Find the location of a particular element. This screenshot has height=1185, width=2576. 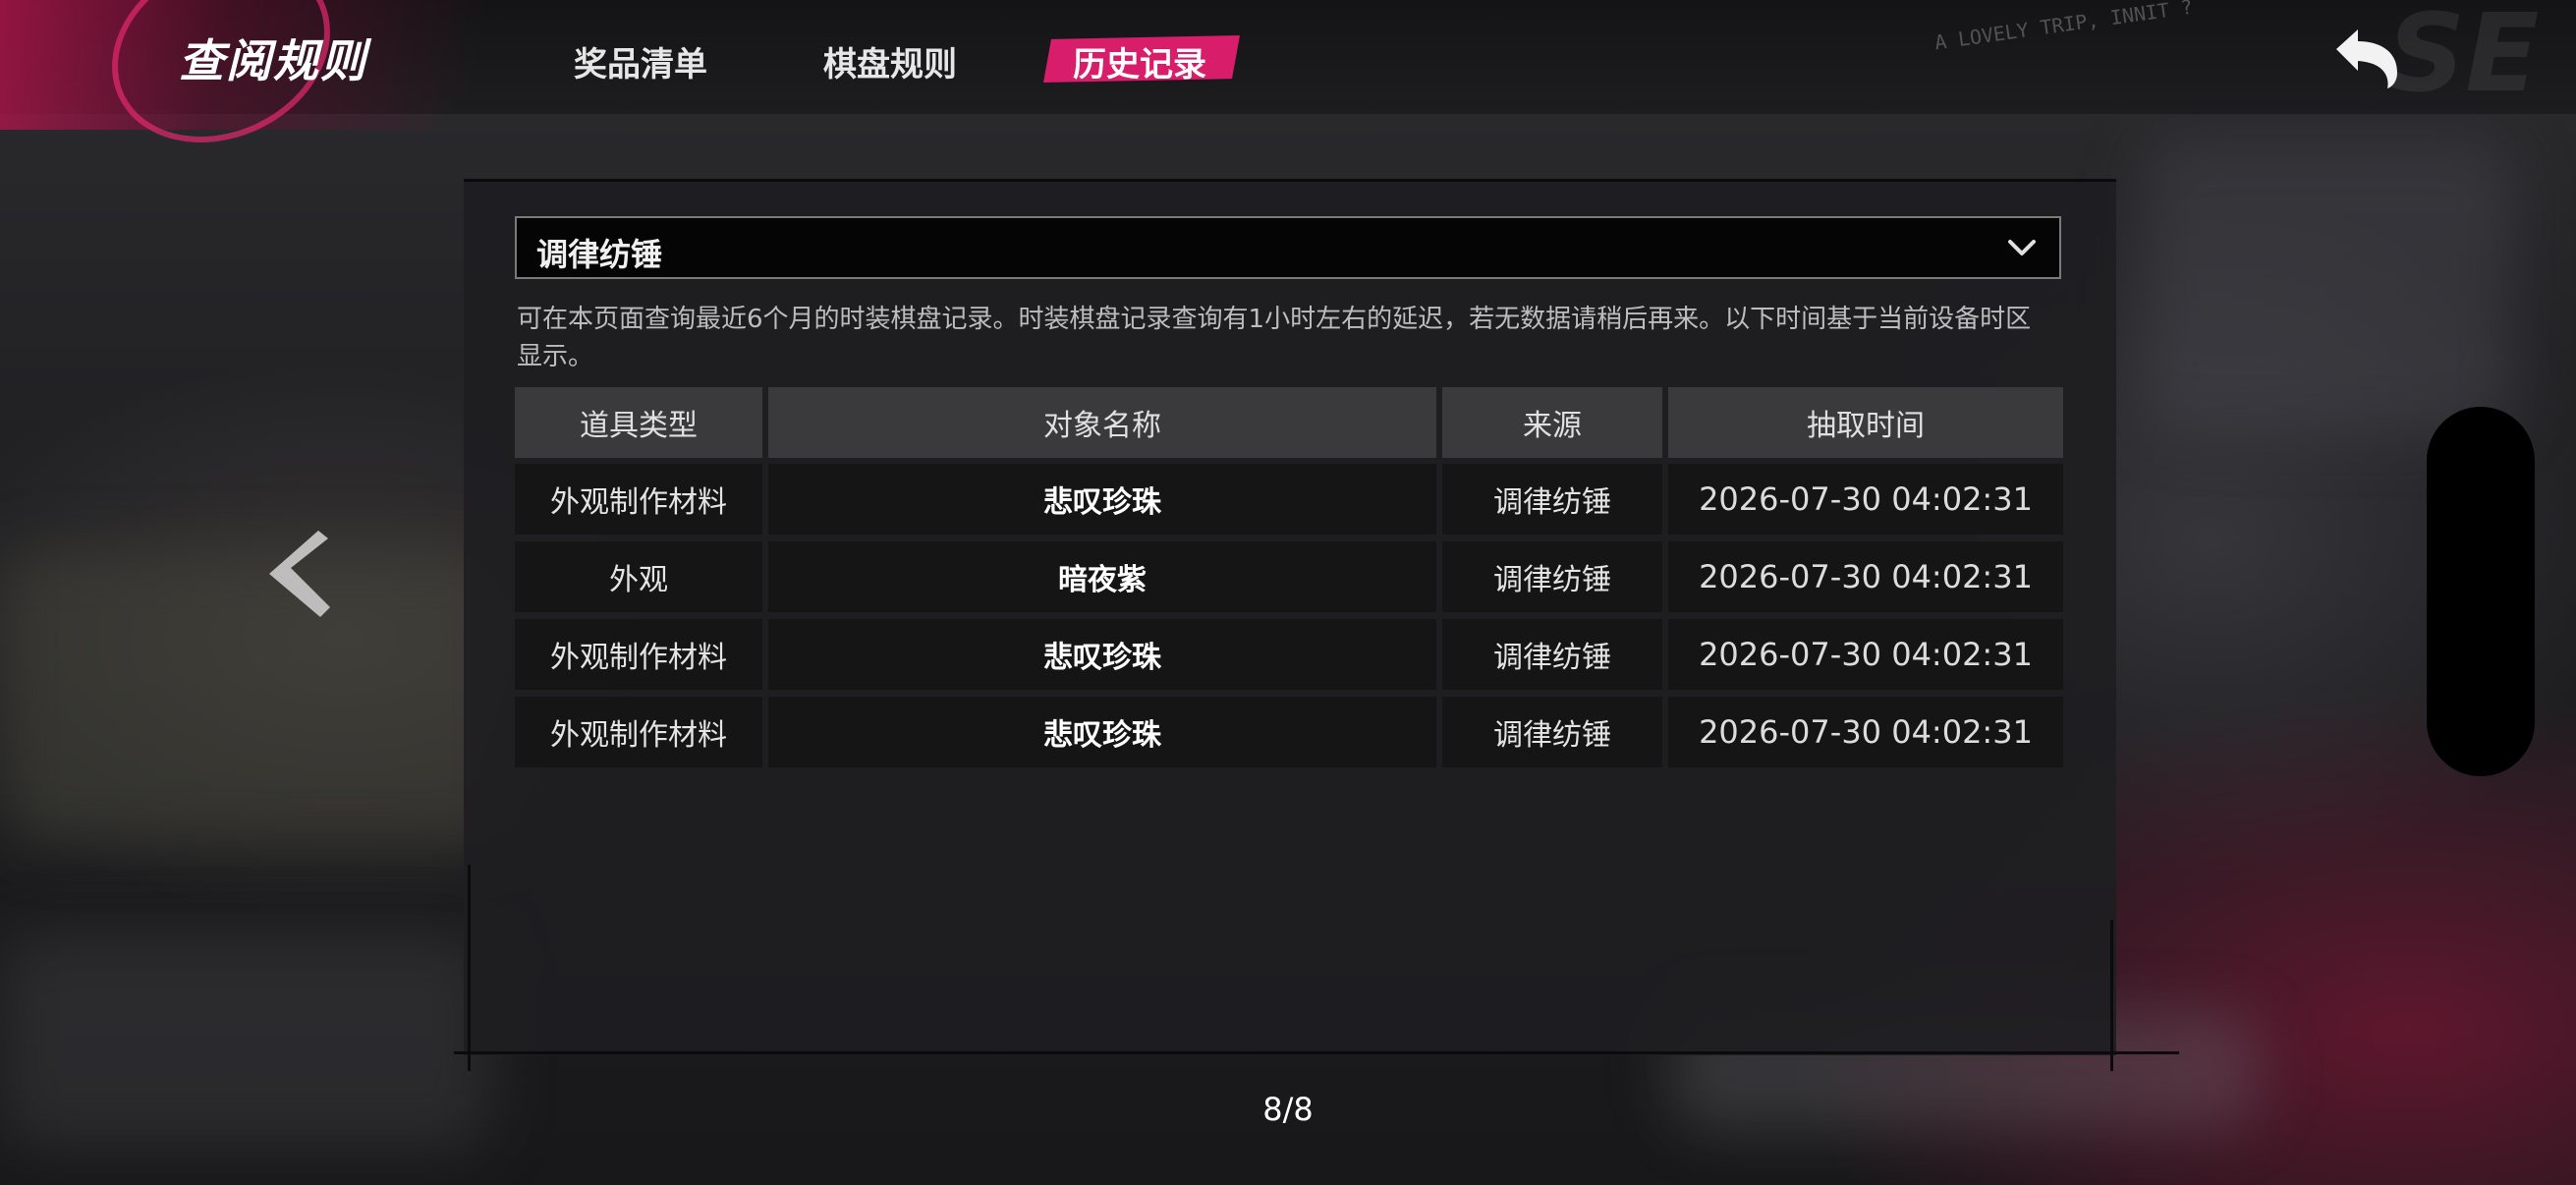

chevron-left-icon is located at coordinates (299, 574).